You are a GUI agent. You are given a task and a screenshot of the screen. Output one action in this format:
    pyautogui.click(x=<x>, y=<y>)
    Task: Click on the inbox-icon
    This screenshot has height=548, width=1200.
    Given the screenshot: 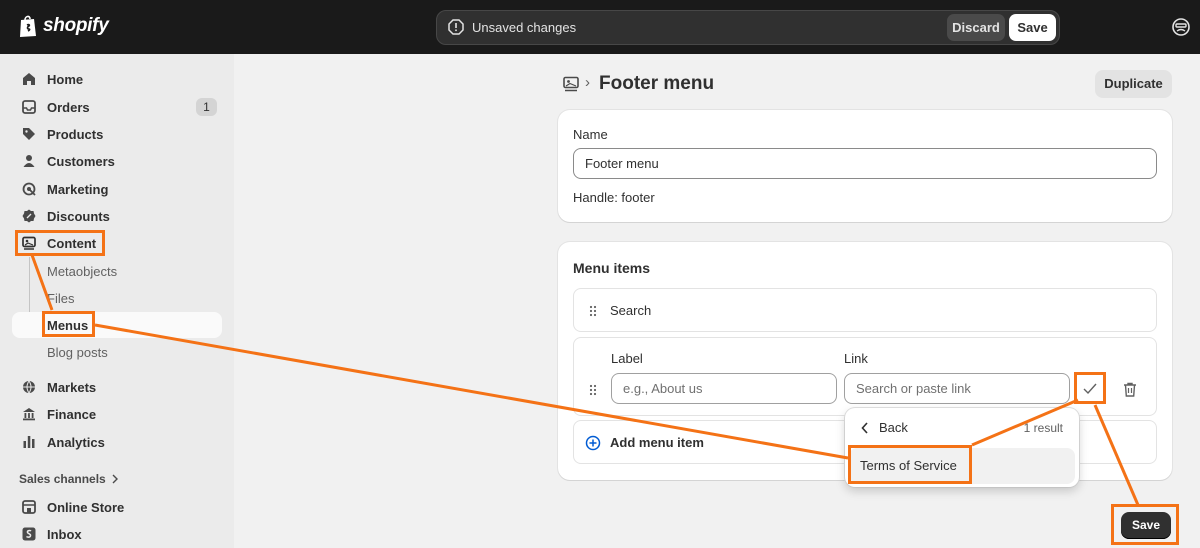 What is the action you would take?
    pyautogui.click(x=29, y=107)
    